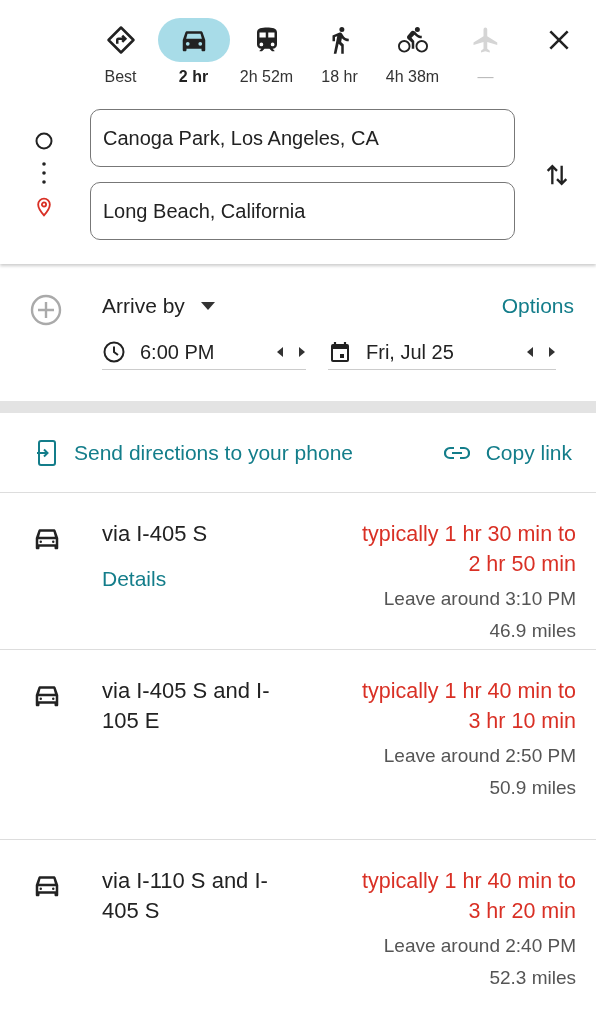  What do you see at coordinates (120, 40) in the screenshot?
I see `turn-sign-icon` at bounding box center [120, 40].